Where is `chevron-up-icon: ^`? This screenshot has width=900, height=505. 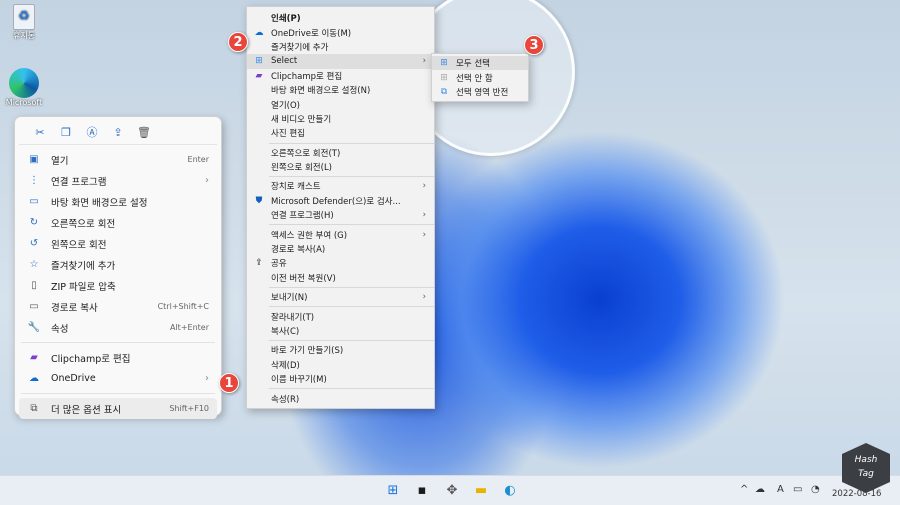
chevron-up-icon: ^ is located at coordinates (744, 489).